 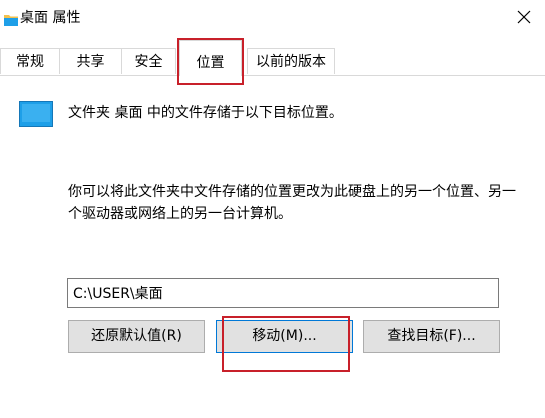 I want to click on restore-default-button: 还原默认值(R), so click(x=136, y=336).